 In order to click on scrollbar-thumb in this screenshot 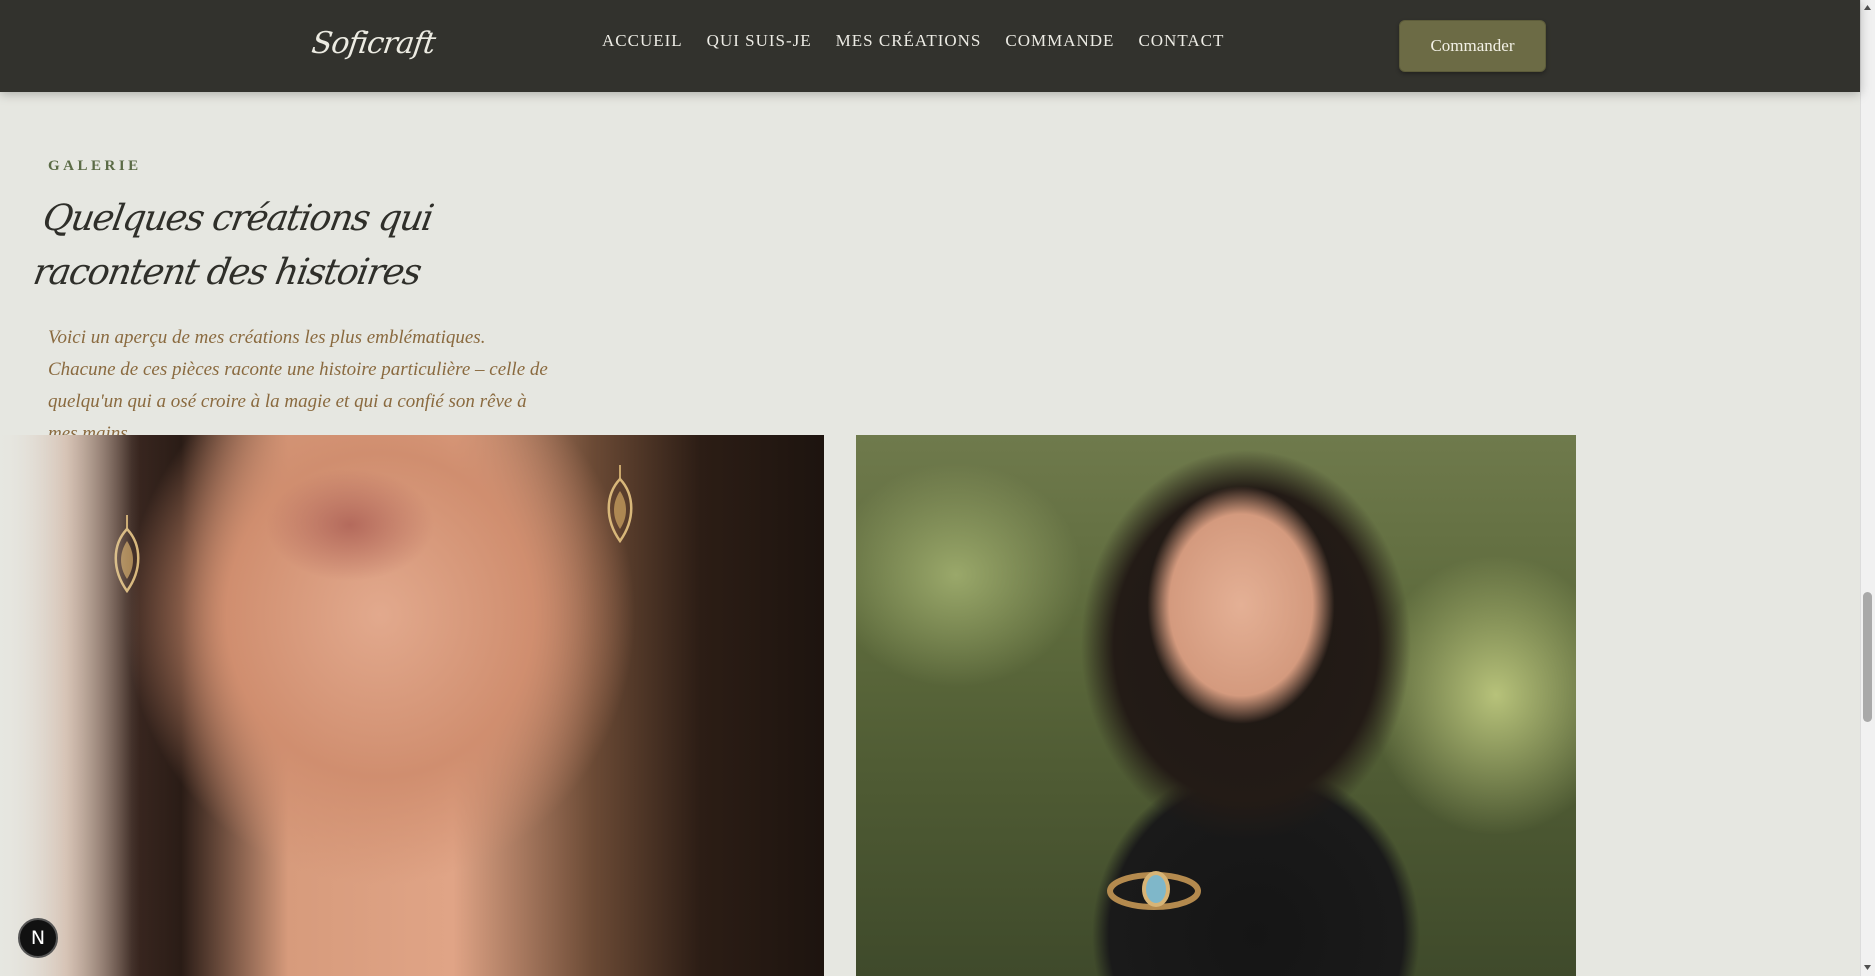, I will do `click(1867, 657)`.